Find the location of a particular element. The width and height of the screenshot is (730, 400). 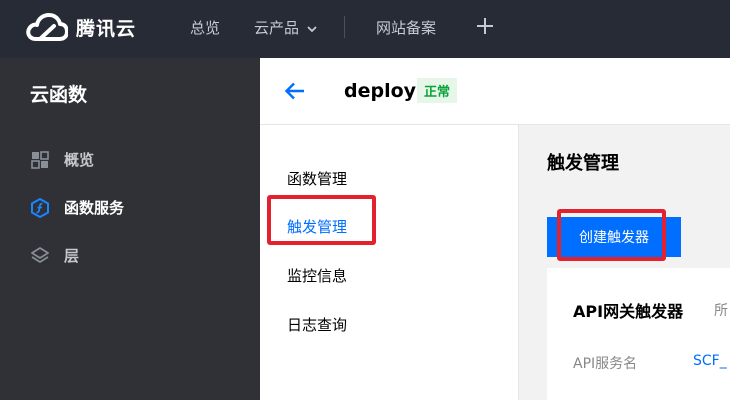

page-title: 触发管理 is located at coordinates (583, 163).